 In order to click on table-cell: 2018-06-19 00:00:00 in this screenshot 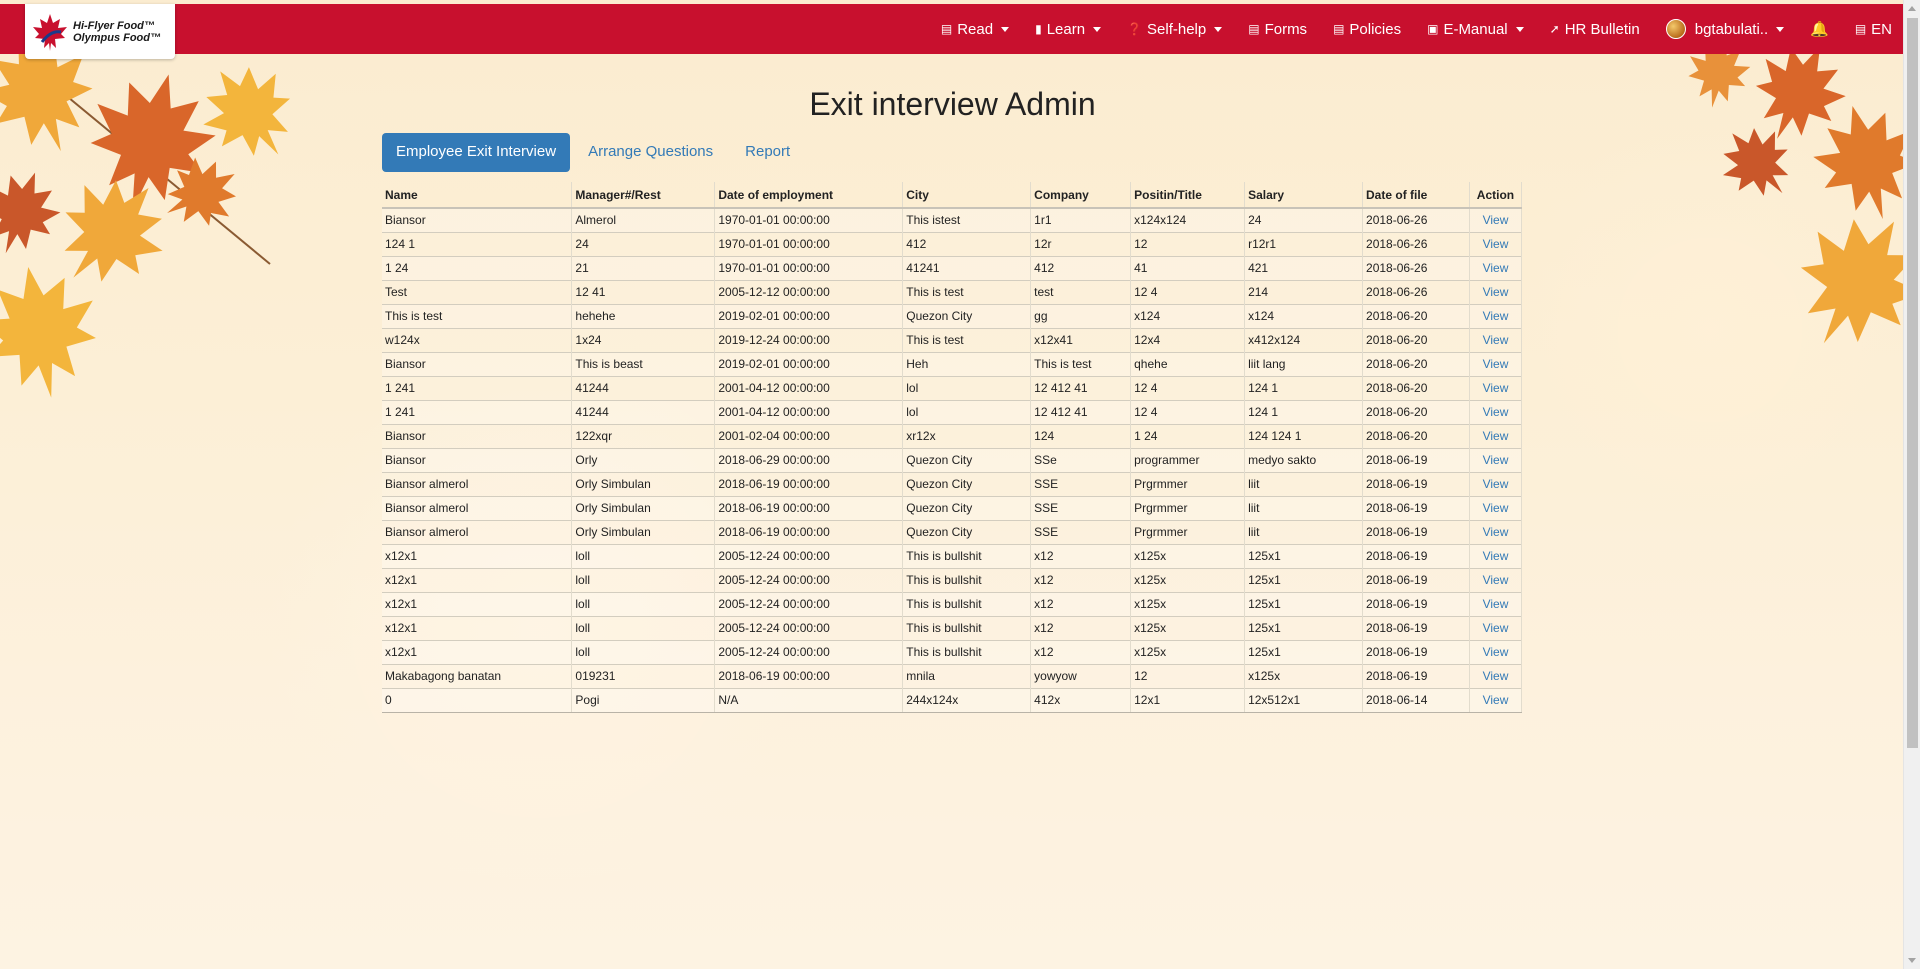, I will do `click(809, 483)`.